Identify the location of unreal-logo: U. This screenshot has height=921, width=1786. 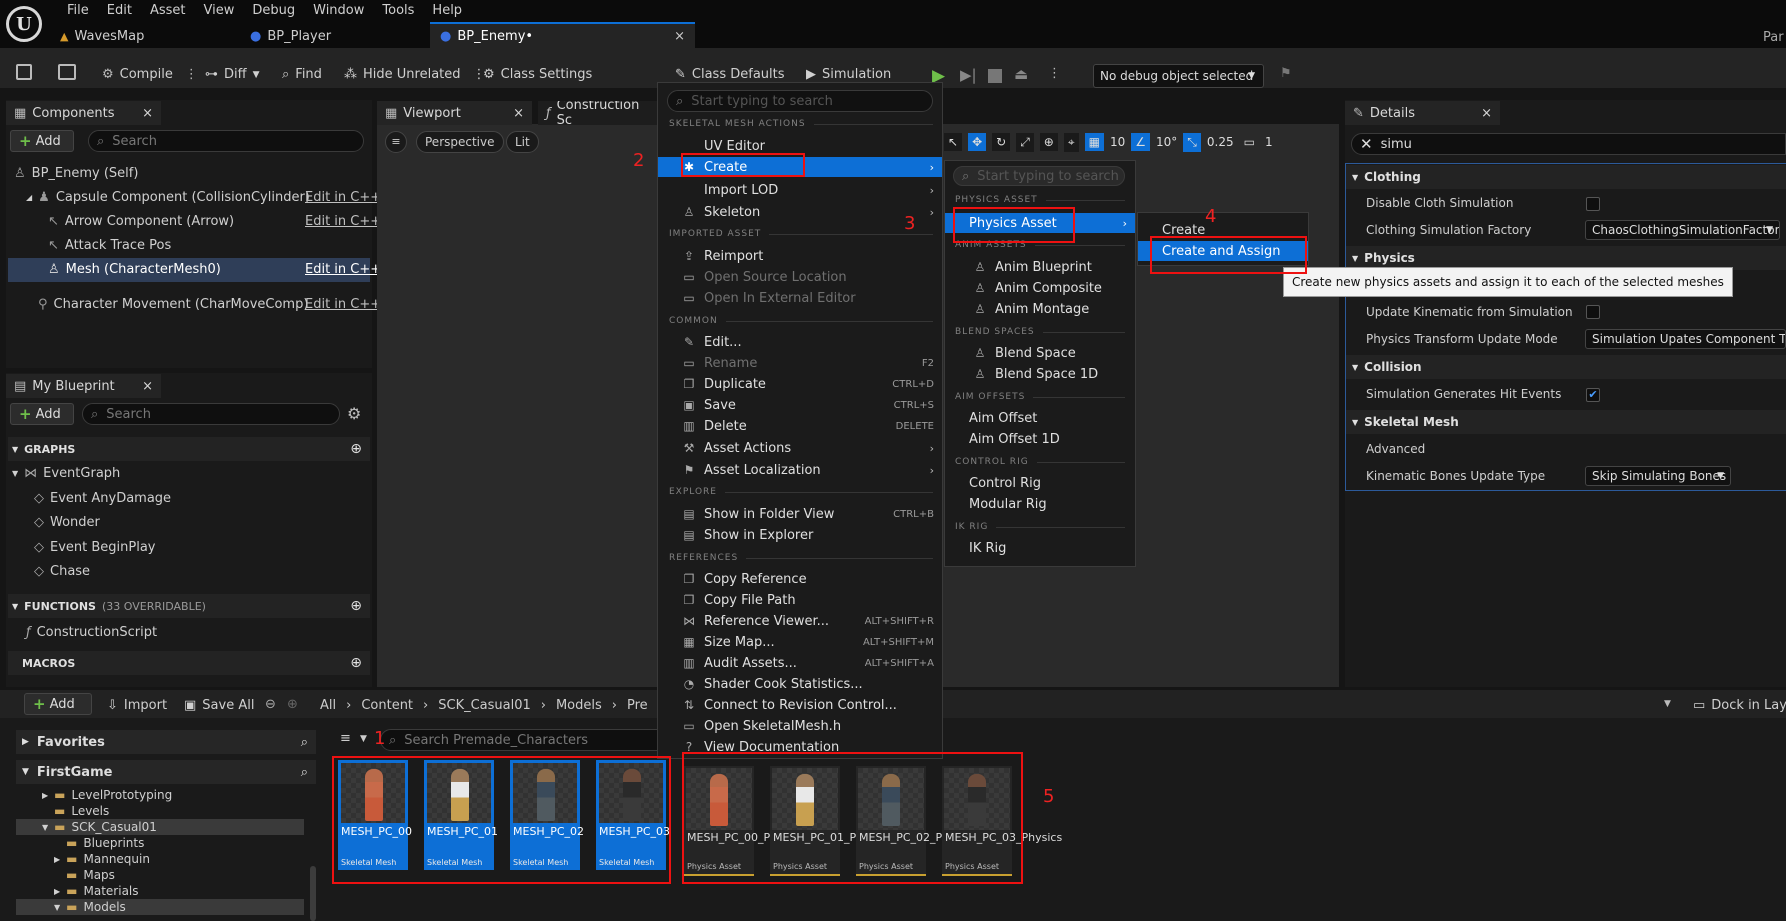
(24, 24).